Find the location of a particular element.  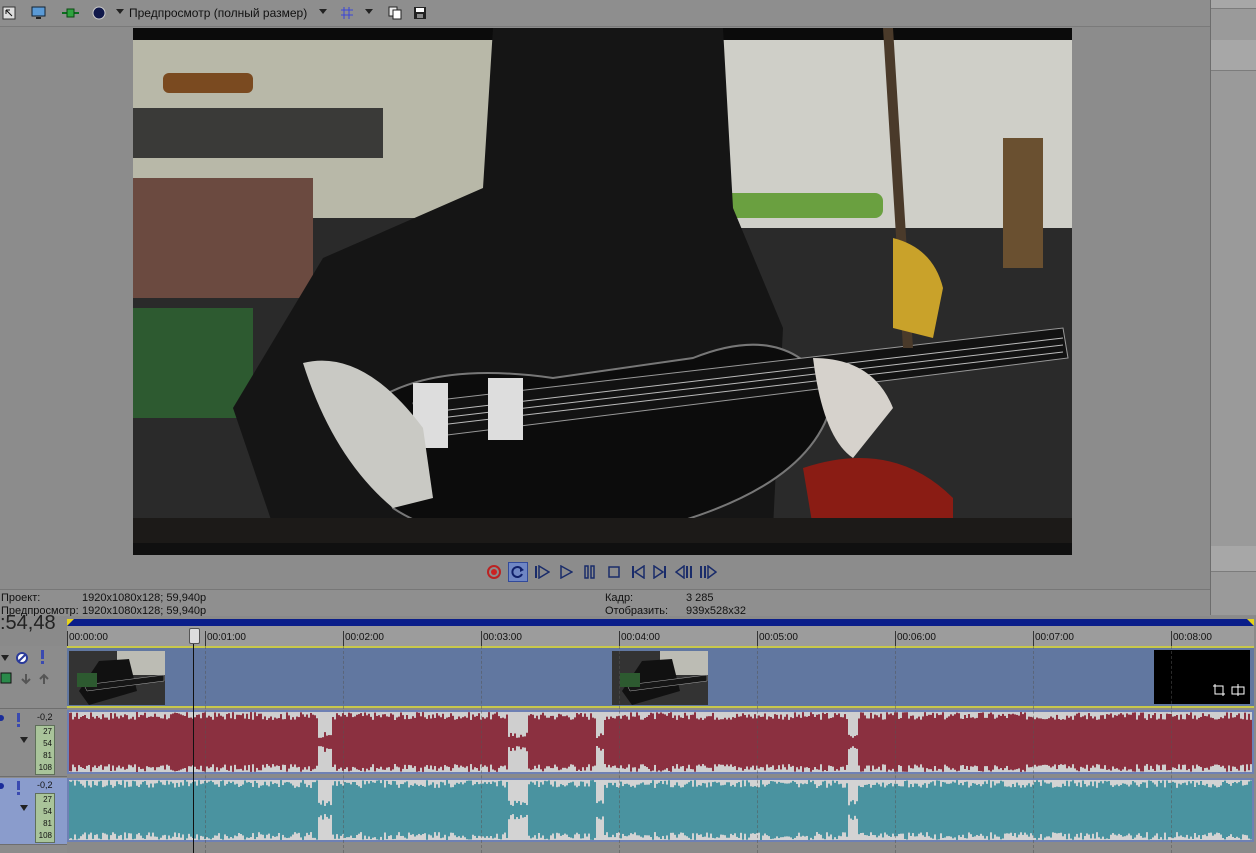

ruler-label: 00:06:00 is located at coordinates (916, 637).